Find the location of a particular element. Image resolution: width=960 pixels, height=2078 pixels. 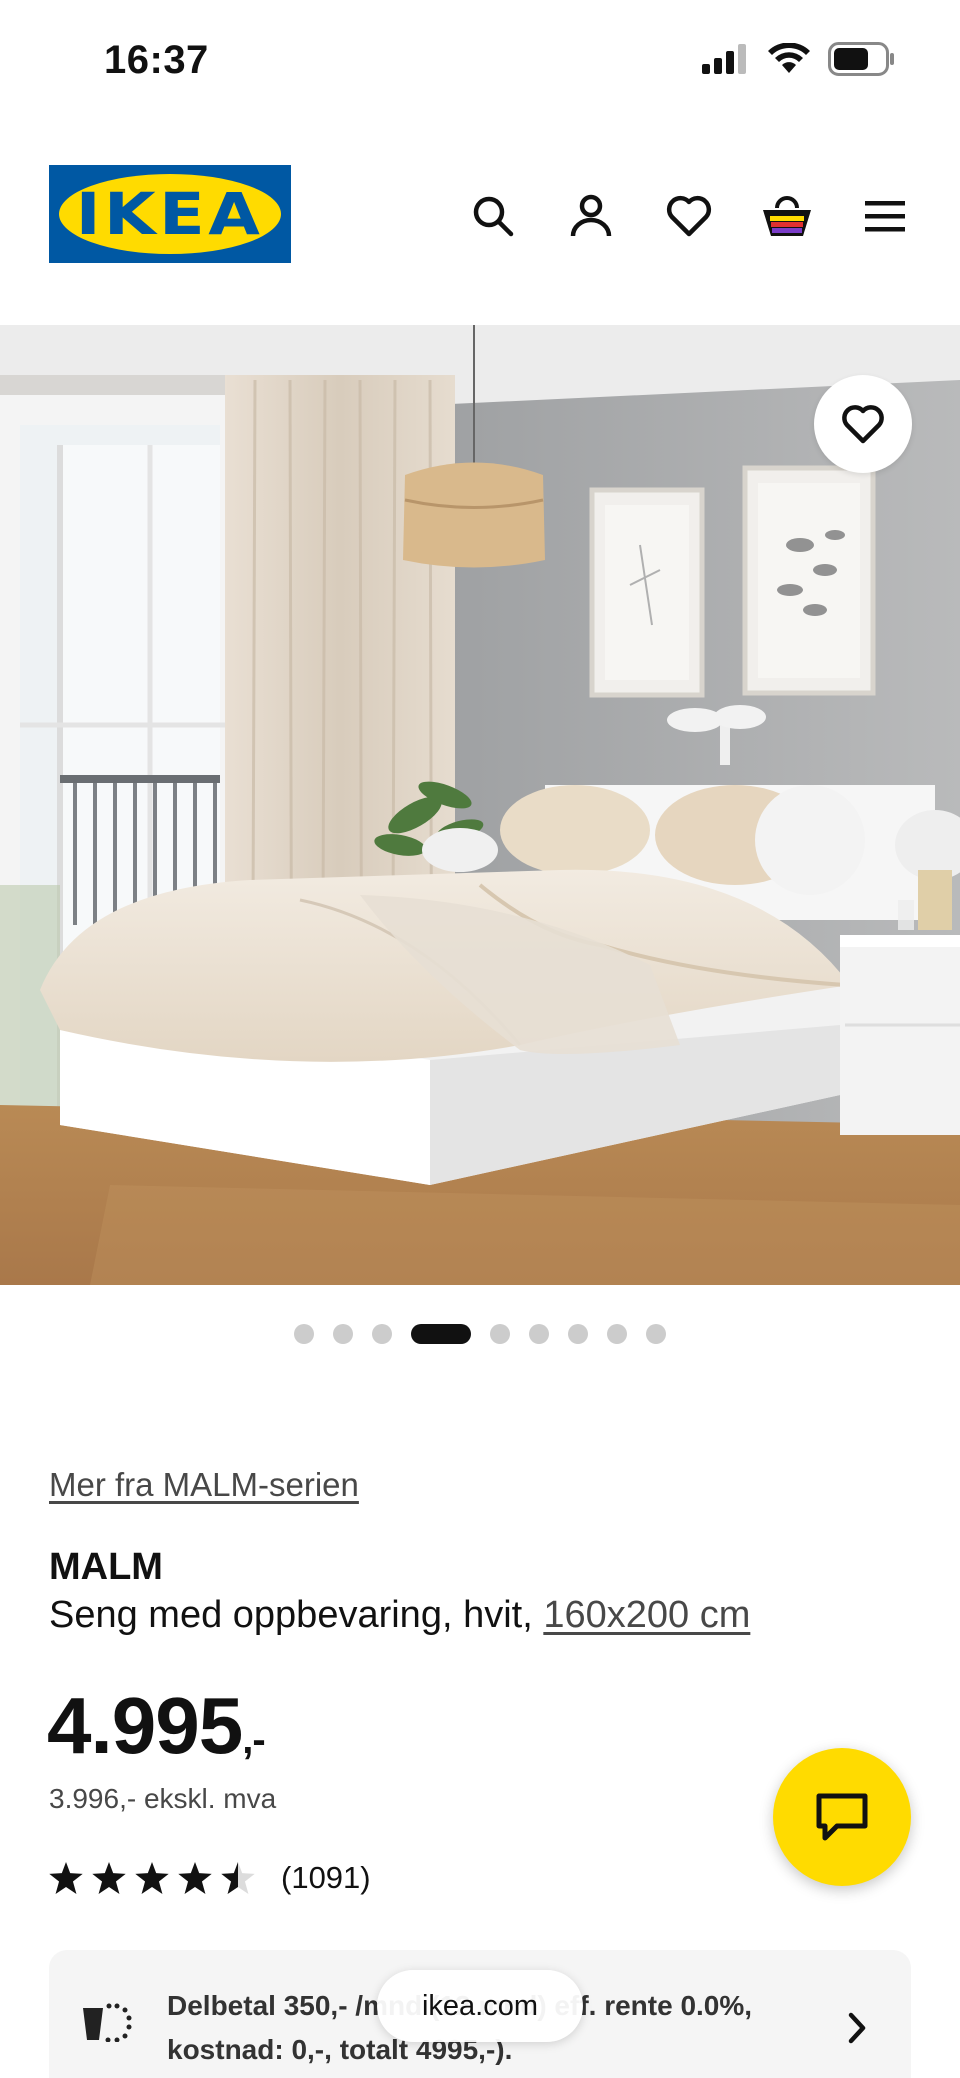

product-description: Seng med oppbevaring, hvit, 160x200 cm is located at coordinates (399, 1615).